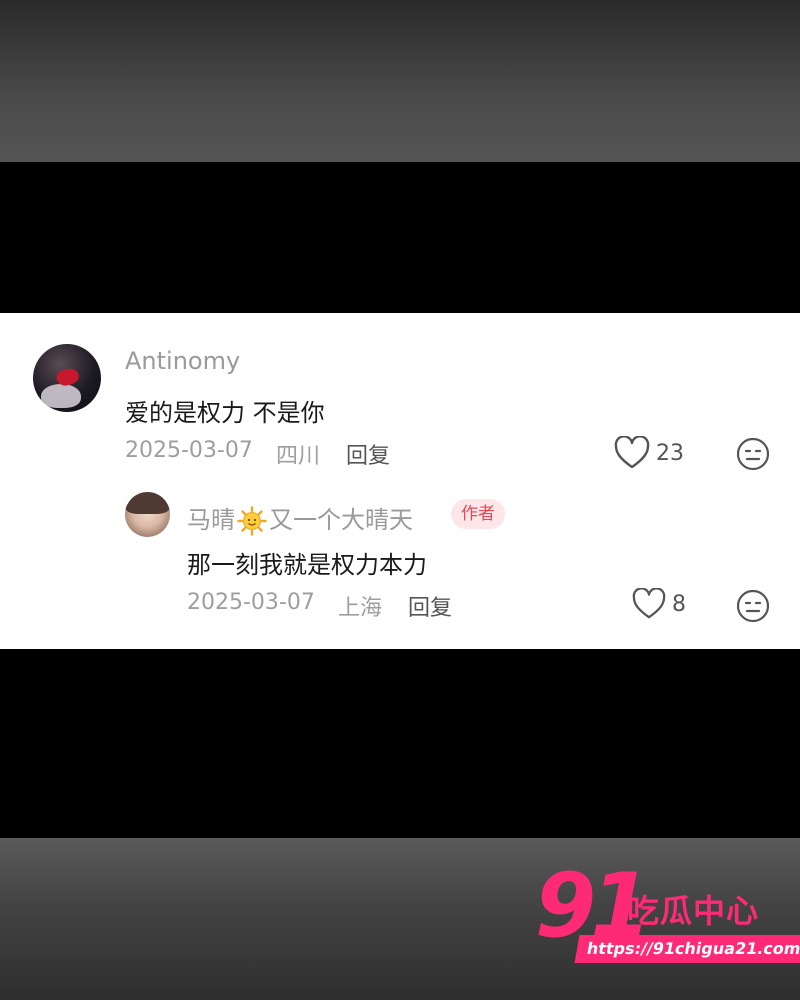 The image size is (800, 1000). Describe the element at coordinates (430, 606) in the screenshot. I see `reply-reply-button: 回复` at that location.